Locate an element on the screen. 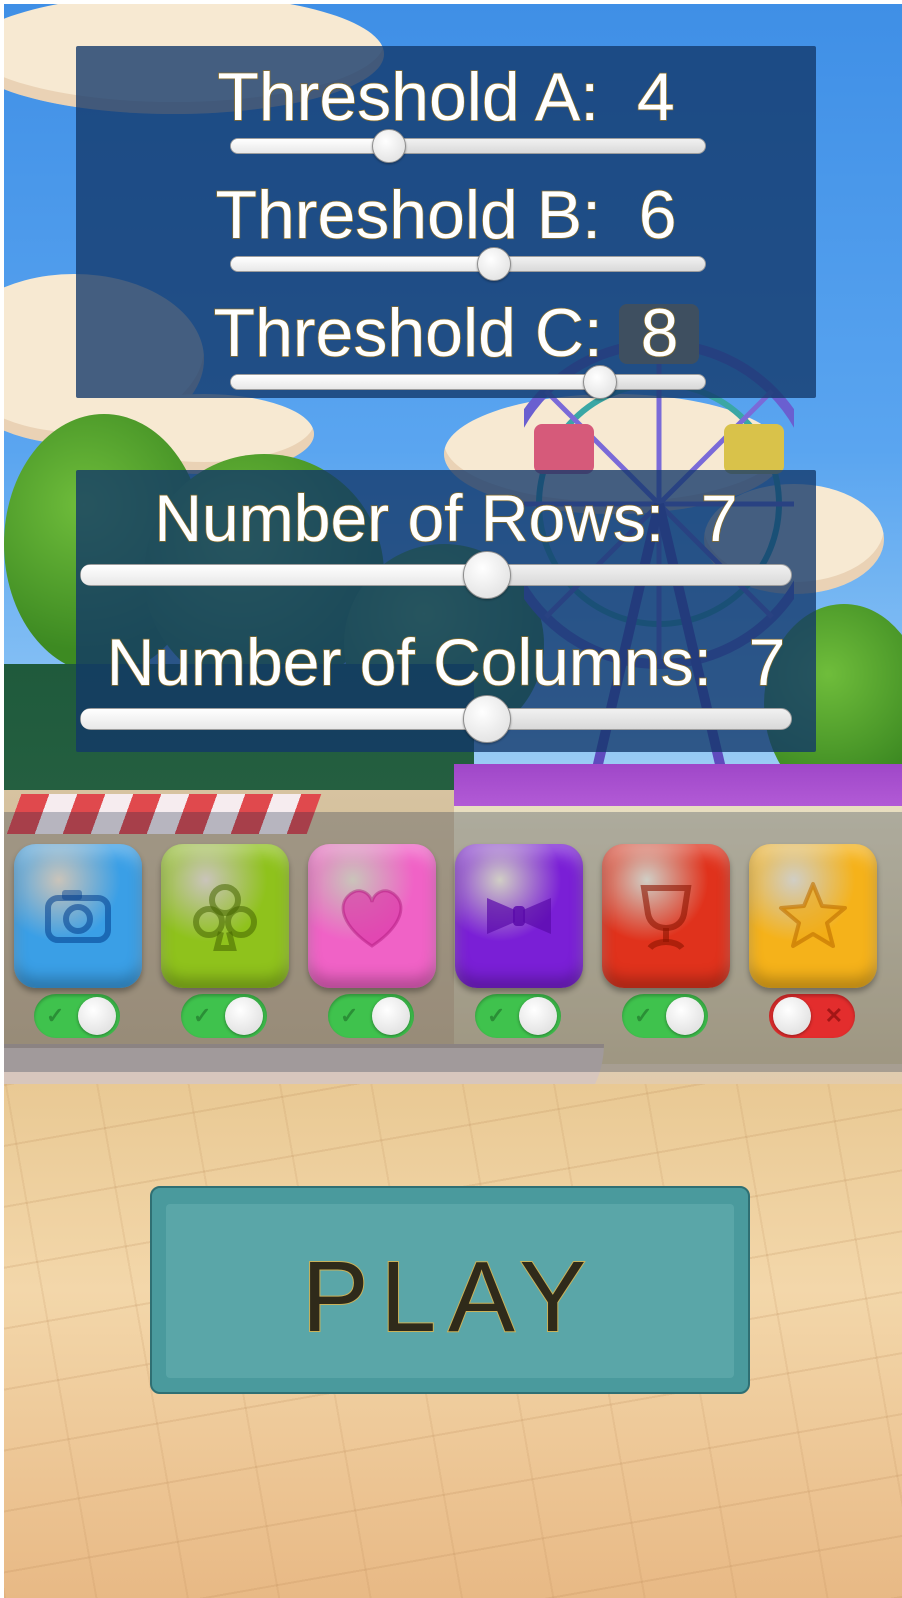  star-icon is located at coordinates (813, 915).